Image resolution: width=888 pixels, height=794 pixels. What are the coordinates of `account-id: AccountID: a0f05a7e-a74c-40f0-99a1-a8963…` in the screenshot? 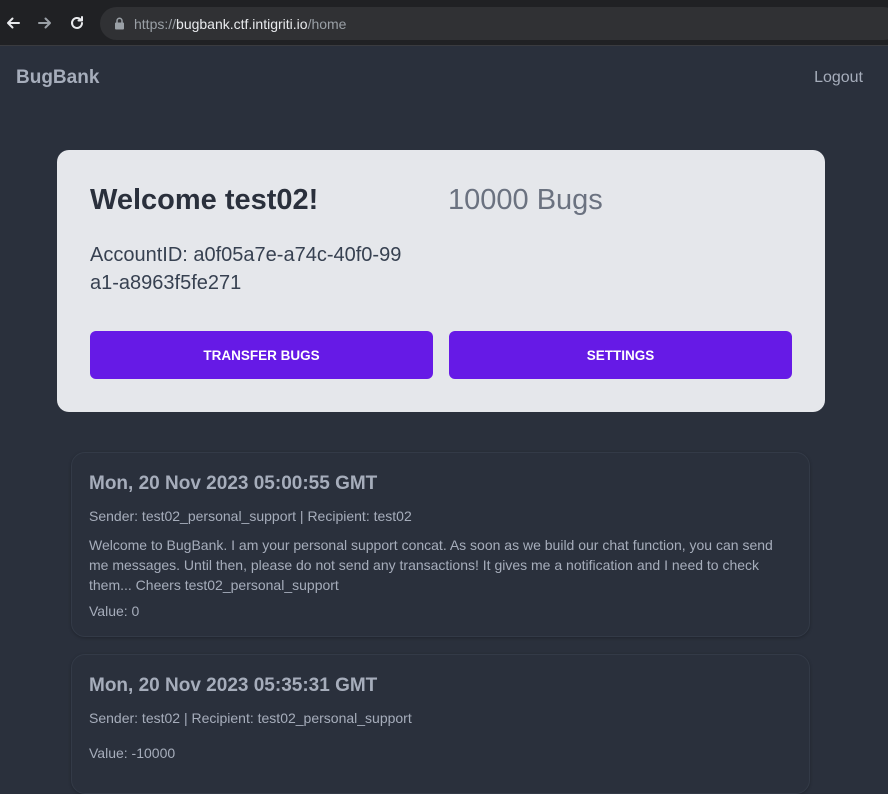 It's located at (246, 269).